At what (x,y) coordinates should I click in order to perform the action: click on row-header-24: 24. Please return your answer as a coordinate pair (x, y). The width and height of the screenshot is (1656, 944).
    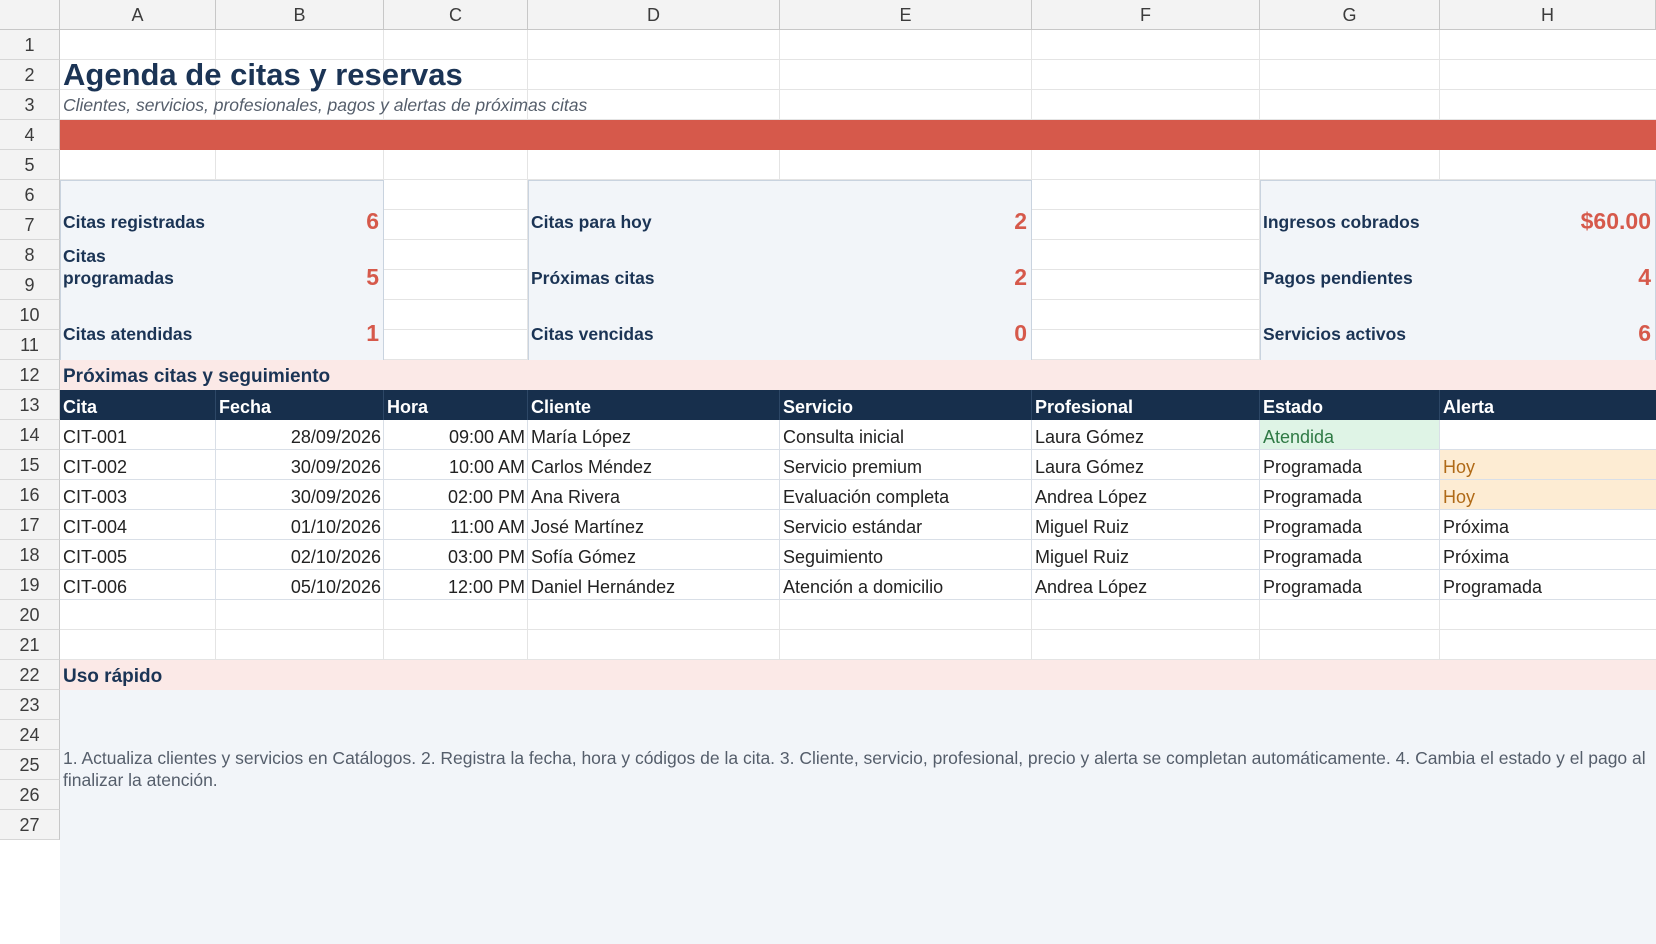
    Looking at the image, I should click on (30, 735).